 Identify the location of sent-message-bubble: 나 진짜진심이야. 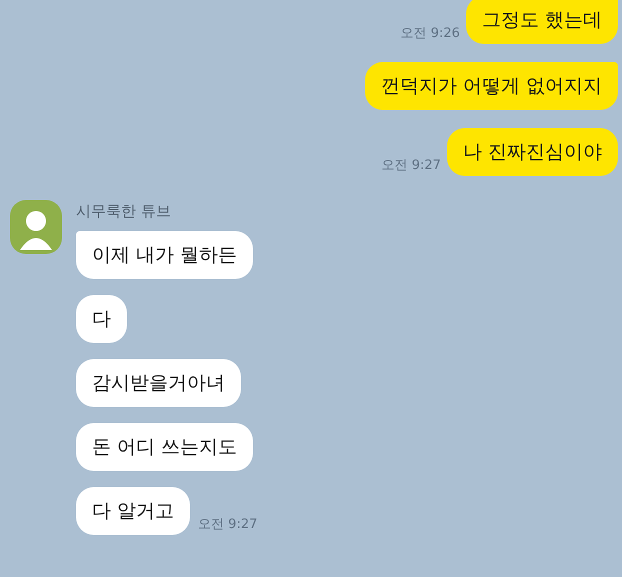
(532, 152).